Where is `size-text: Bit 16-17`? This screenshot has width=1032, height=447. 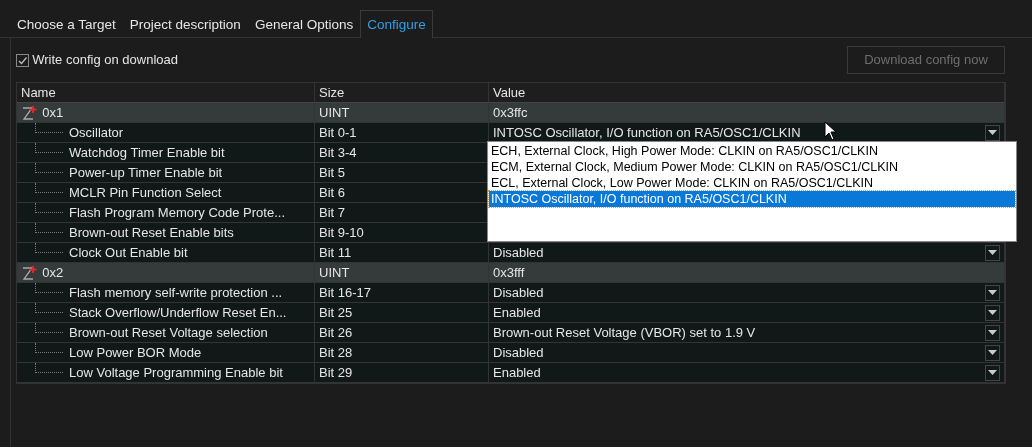 size-text: Bit 16-17 is located at coordinates (345, 292).